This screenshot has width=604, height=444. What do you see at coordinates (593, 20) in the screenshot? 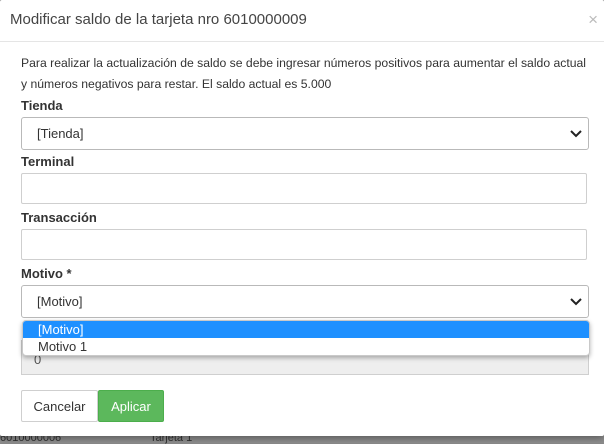
I see `close-icon: ×` at bounding box center [593, 20].